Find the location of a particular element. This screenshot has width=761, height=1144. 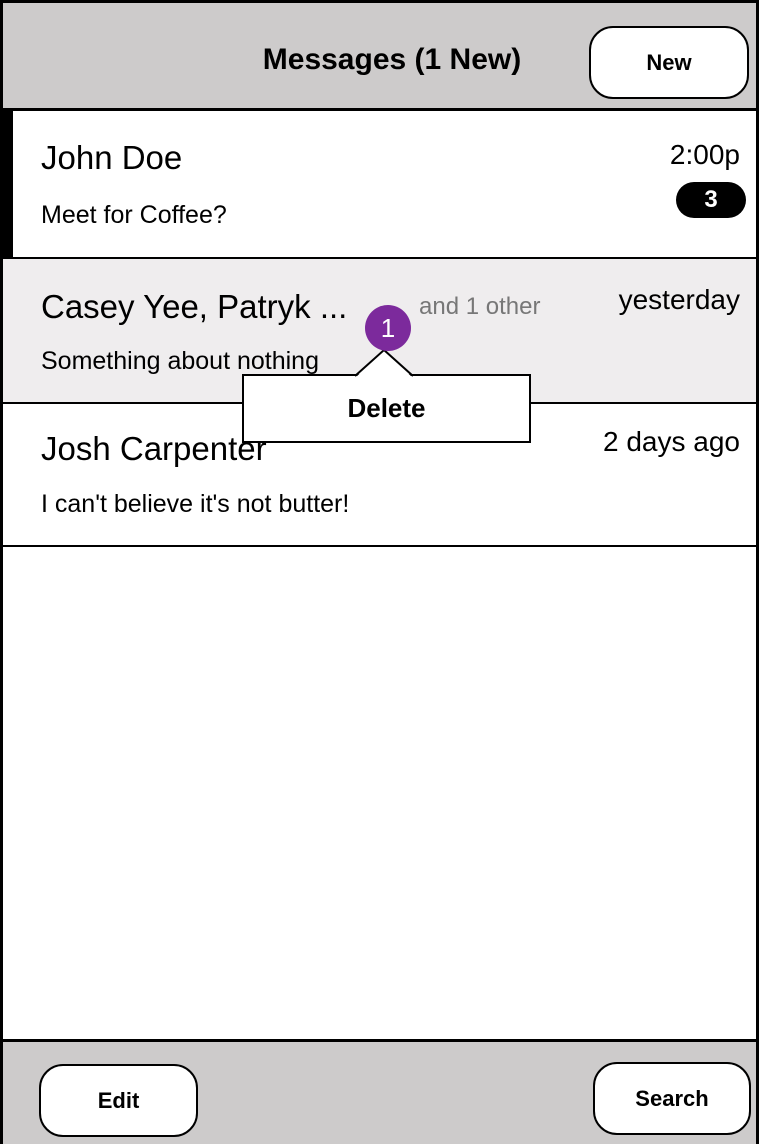

message-preview: I can't believe it's not butter! is located at coordinates (195, 504).